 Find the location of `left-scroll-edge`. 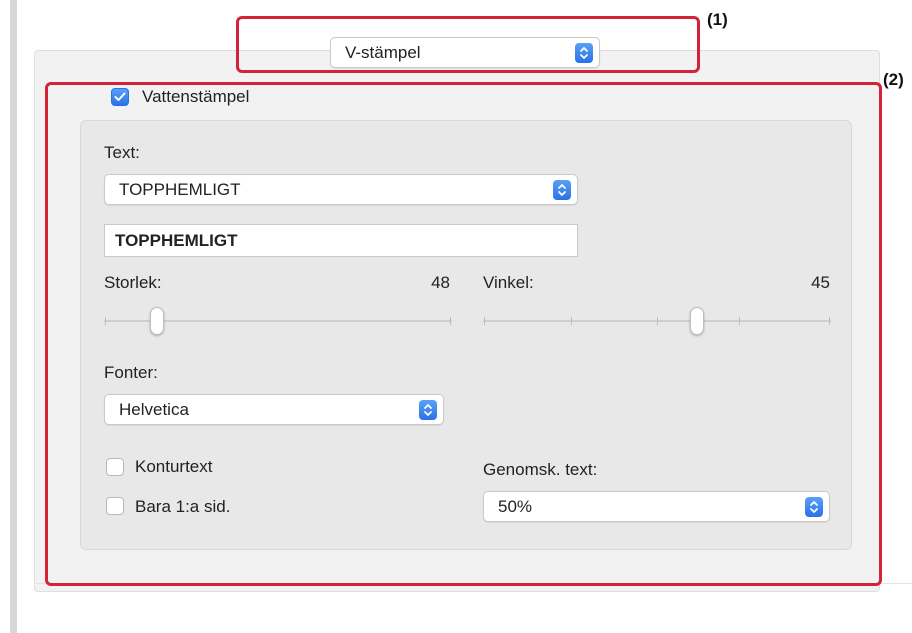

left-scroll-edge is located at coordinates (13, 316).